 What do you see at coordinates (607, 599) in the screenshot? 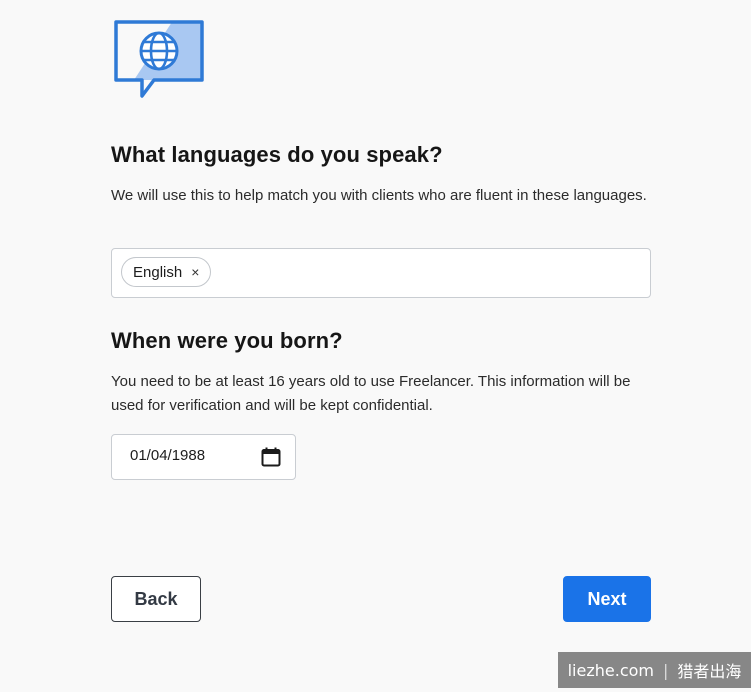
I see `next-button: Next` at bounding box center [607, 599].